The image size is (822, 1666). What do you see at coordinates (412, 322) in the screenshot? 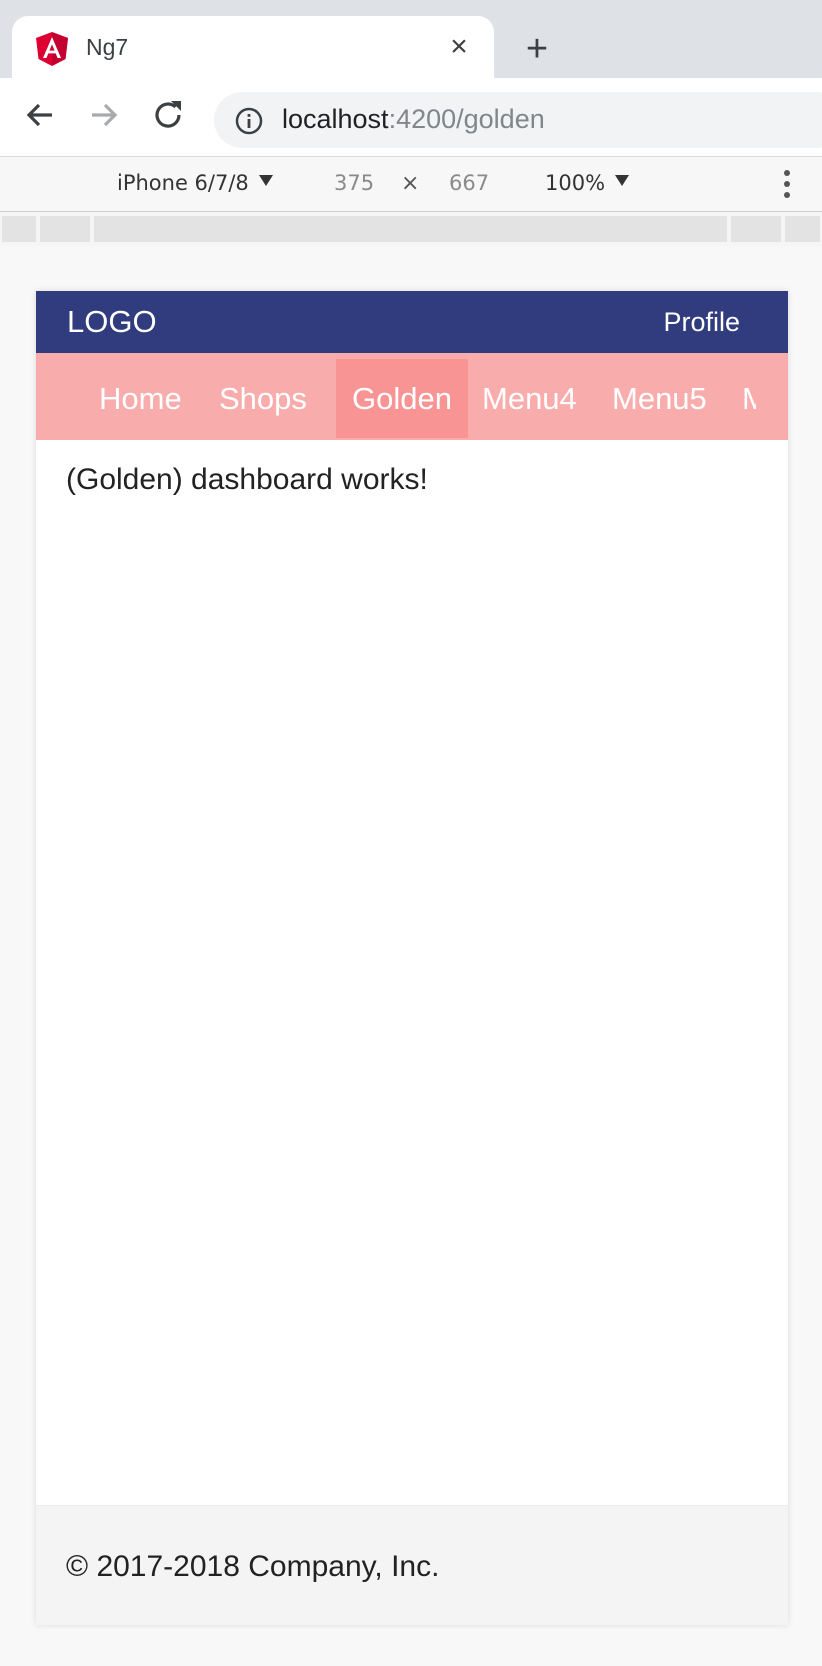
I see `app-header: LOGO Profile` at bounding box center [412, 322].